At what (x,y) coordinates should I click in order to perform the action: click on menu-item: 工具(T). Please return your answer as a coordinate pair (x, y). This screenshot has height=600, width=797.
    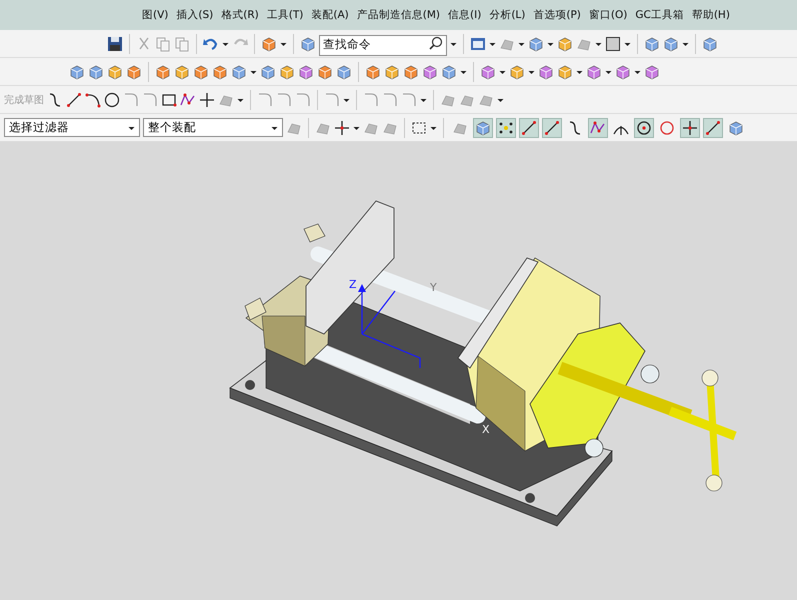
    Looking at the image, I should click on (285, 15).